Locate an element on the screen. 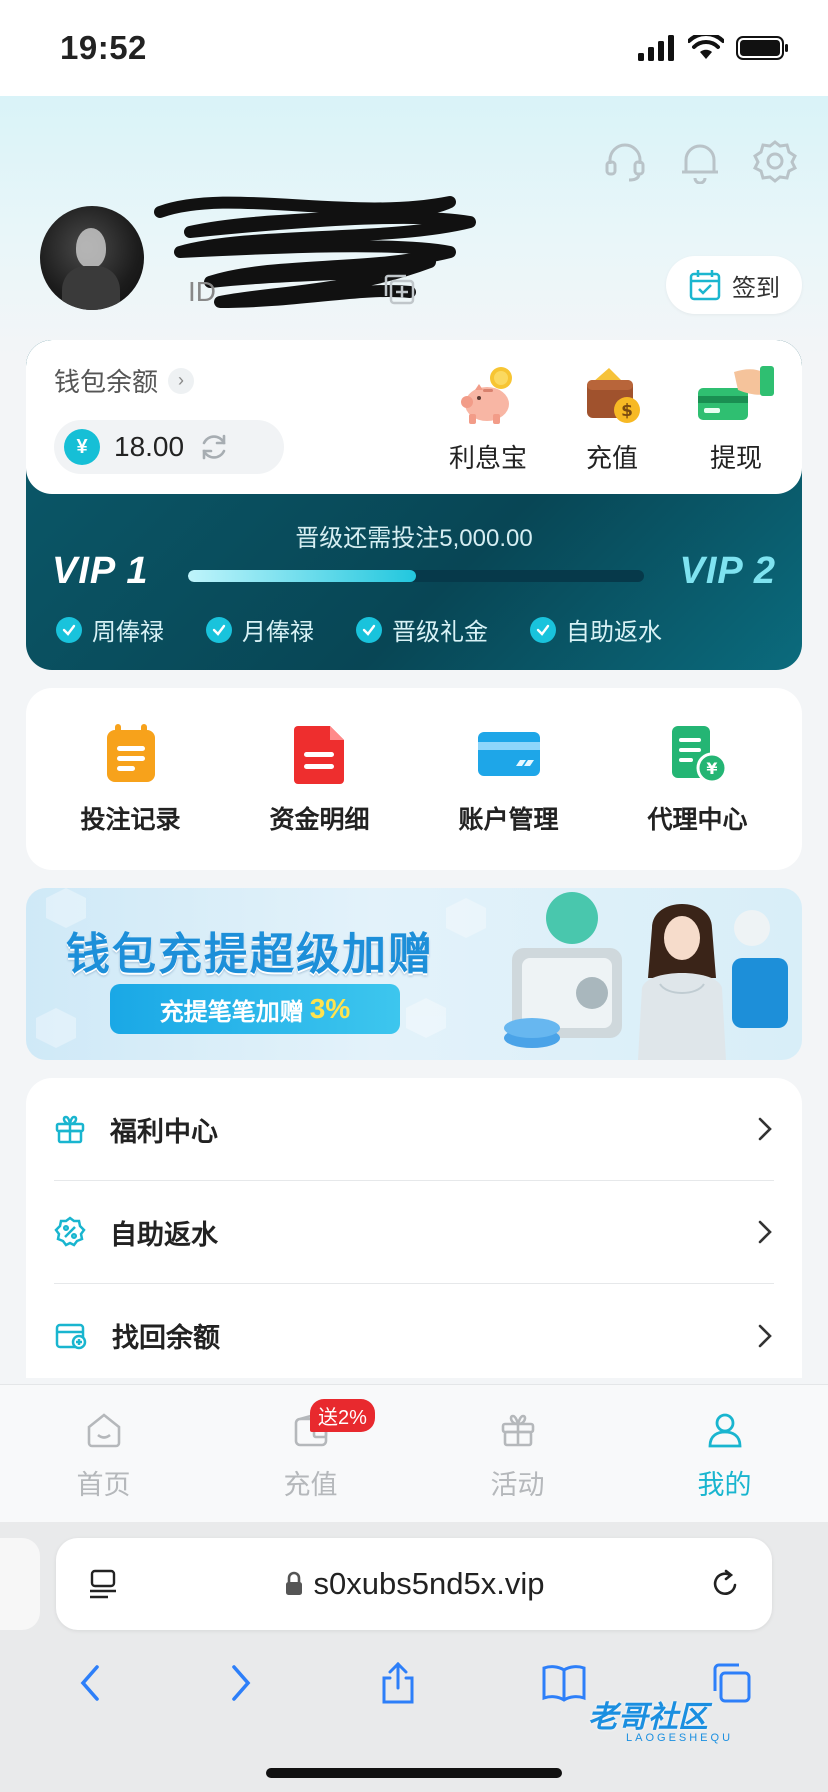 The width and height of the screenshot is (828, 1792). address-bar: s0xubs5nd5x.vip is located at coordinates (414, 1584).